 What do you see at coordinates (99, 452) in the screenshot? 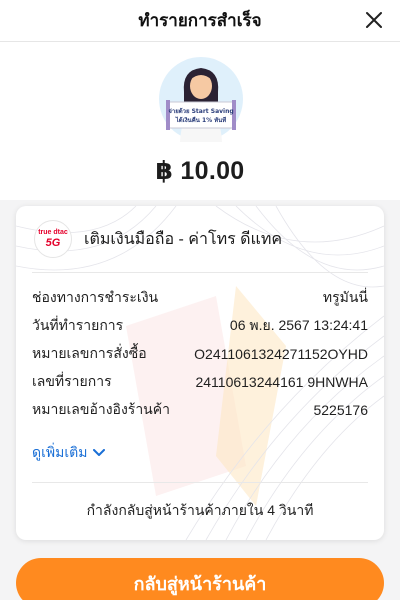
I see `chevron-down-icon` at bounding box center [99, 452].